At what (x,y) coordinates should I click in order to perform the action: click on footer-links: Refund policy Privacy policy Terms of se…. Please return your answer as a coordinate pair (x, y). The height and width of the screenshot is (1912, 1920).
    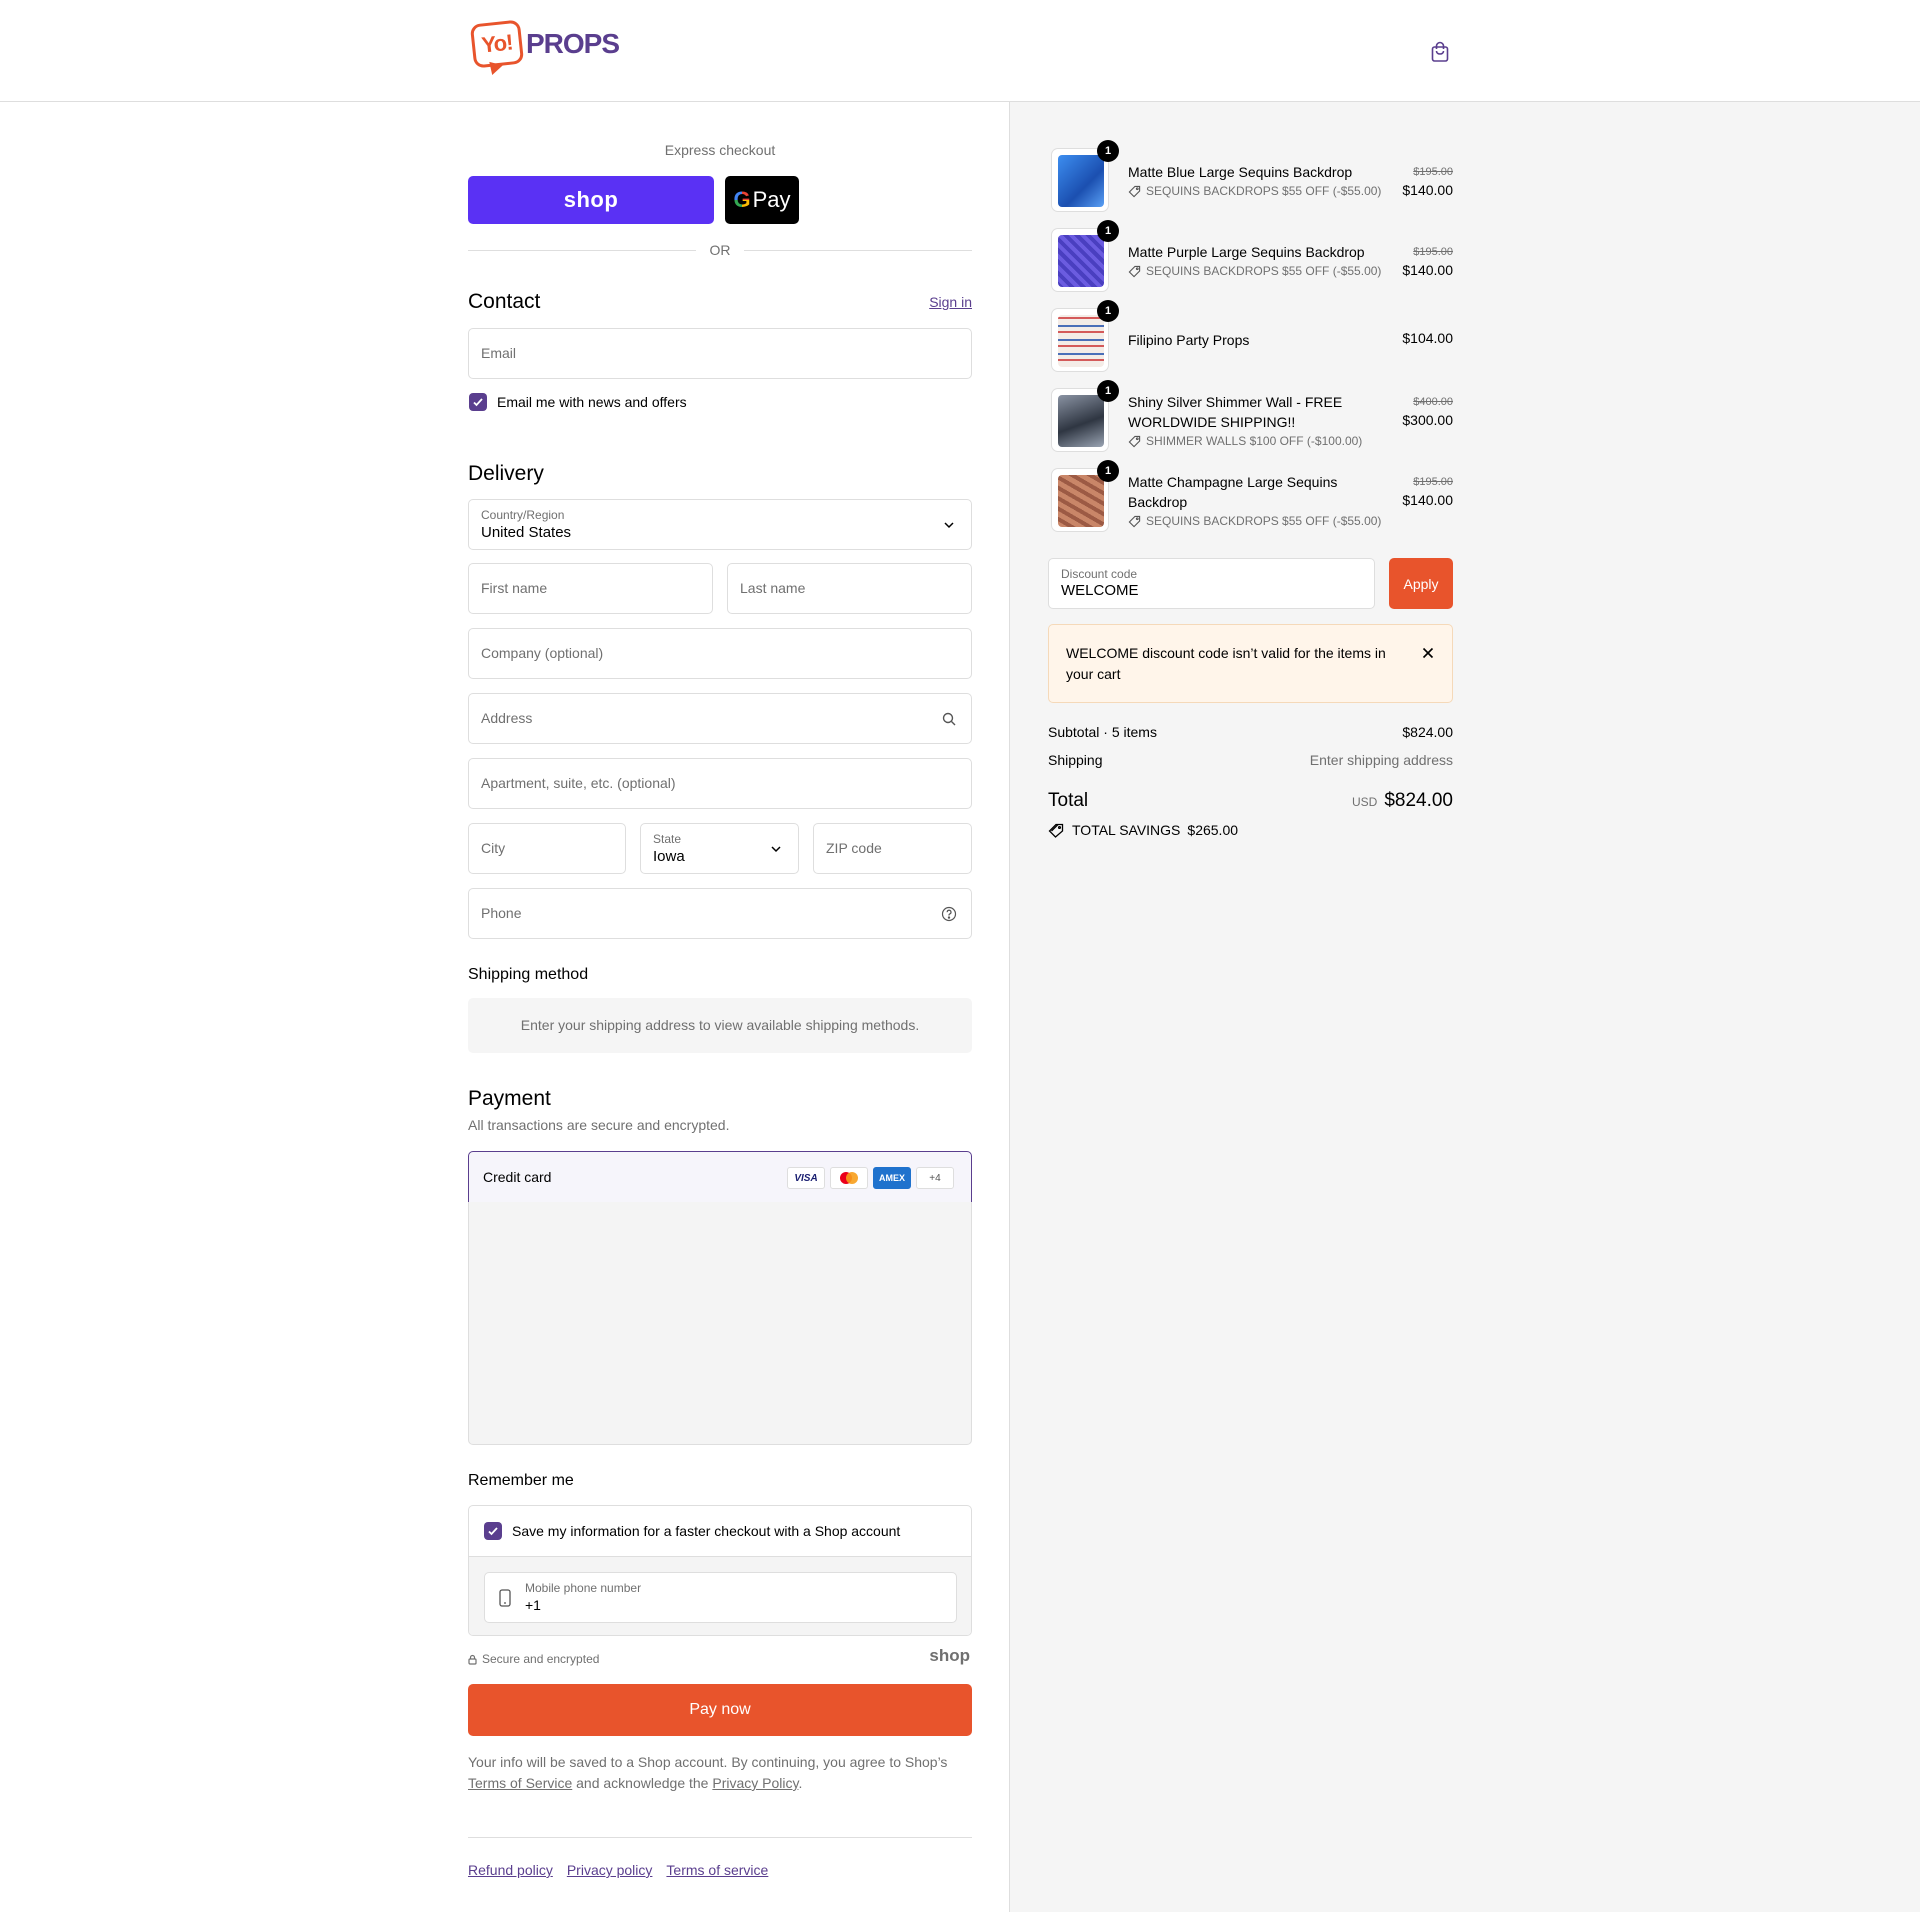
    Looking at the image, I should click on (618, 1870).